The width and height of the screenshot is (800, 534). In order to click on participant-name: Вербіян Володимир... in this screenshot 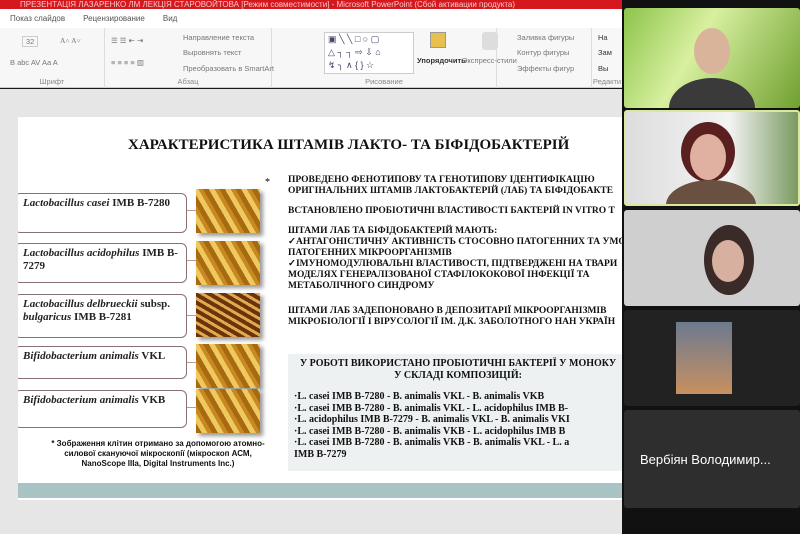, I will do `click(705, 459)`.